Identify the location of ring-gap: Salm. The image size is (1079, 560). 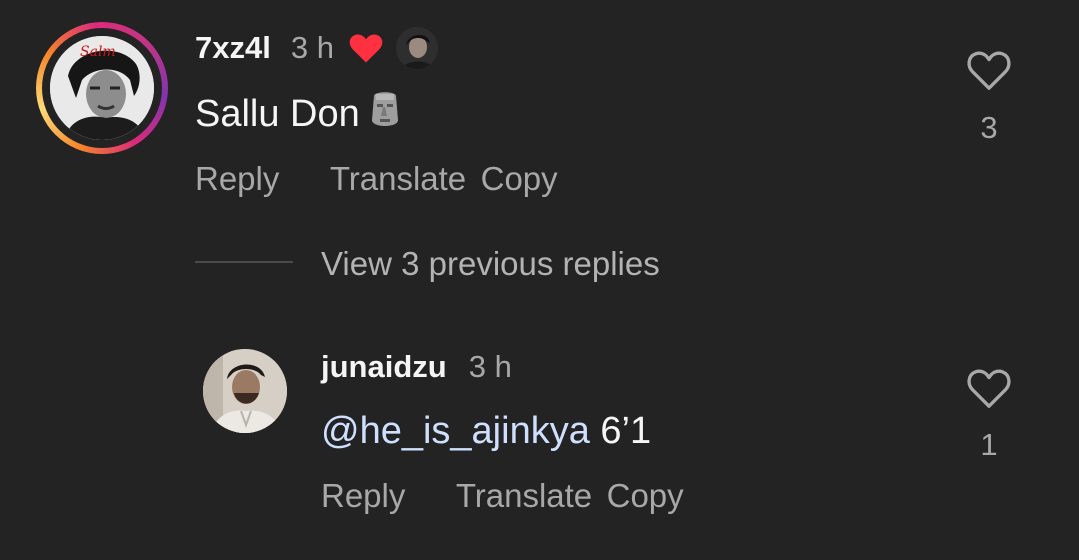
(102, 88).